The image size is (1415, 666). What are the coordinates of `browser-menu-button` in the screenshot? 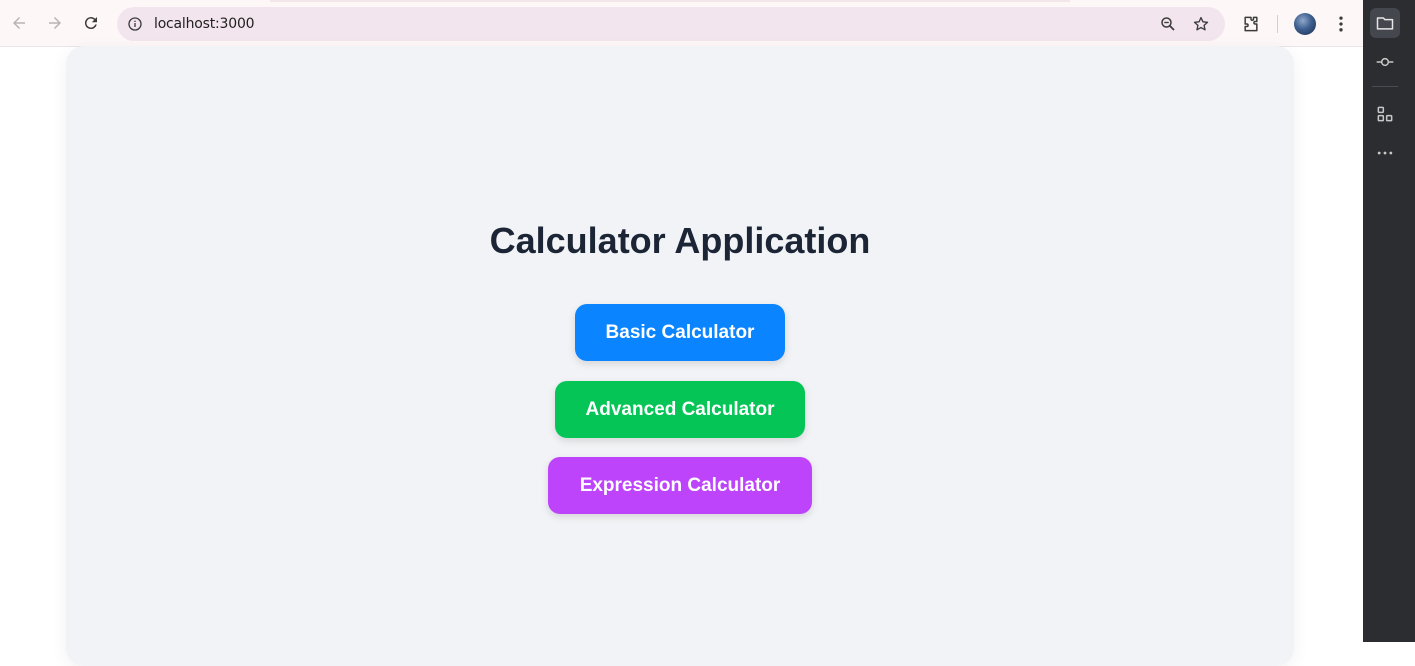 It's located at (1341, 24).